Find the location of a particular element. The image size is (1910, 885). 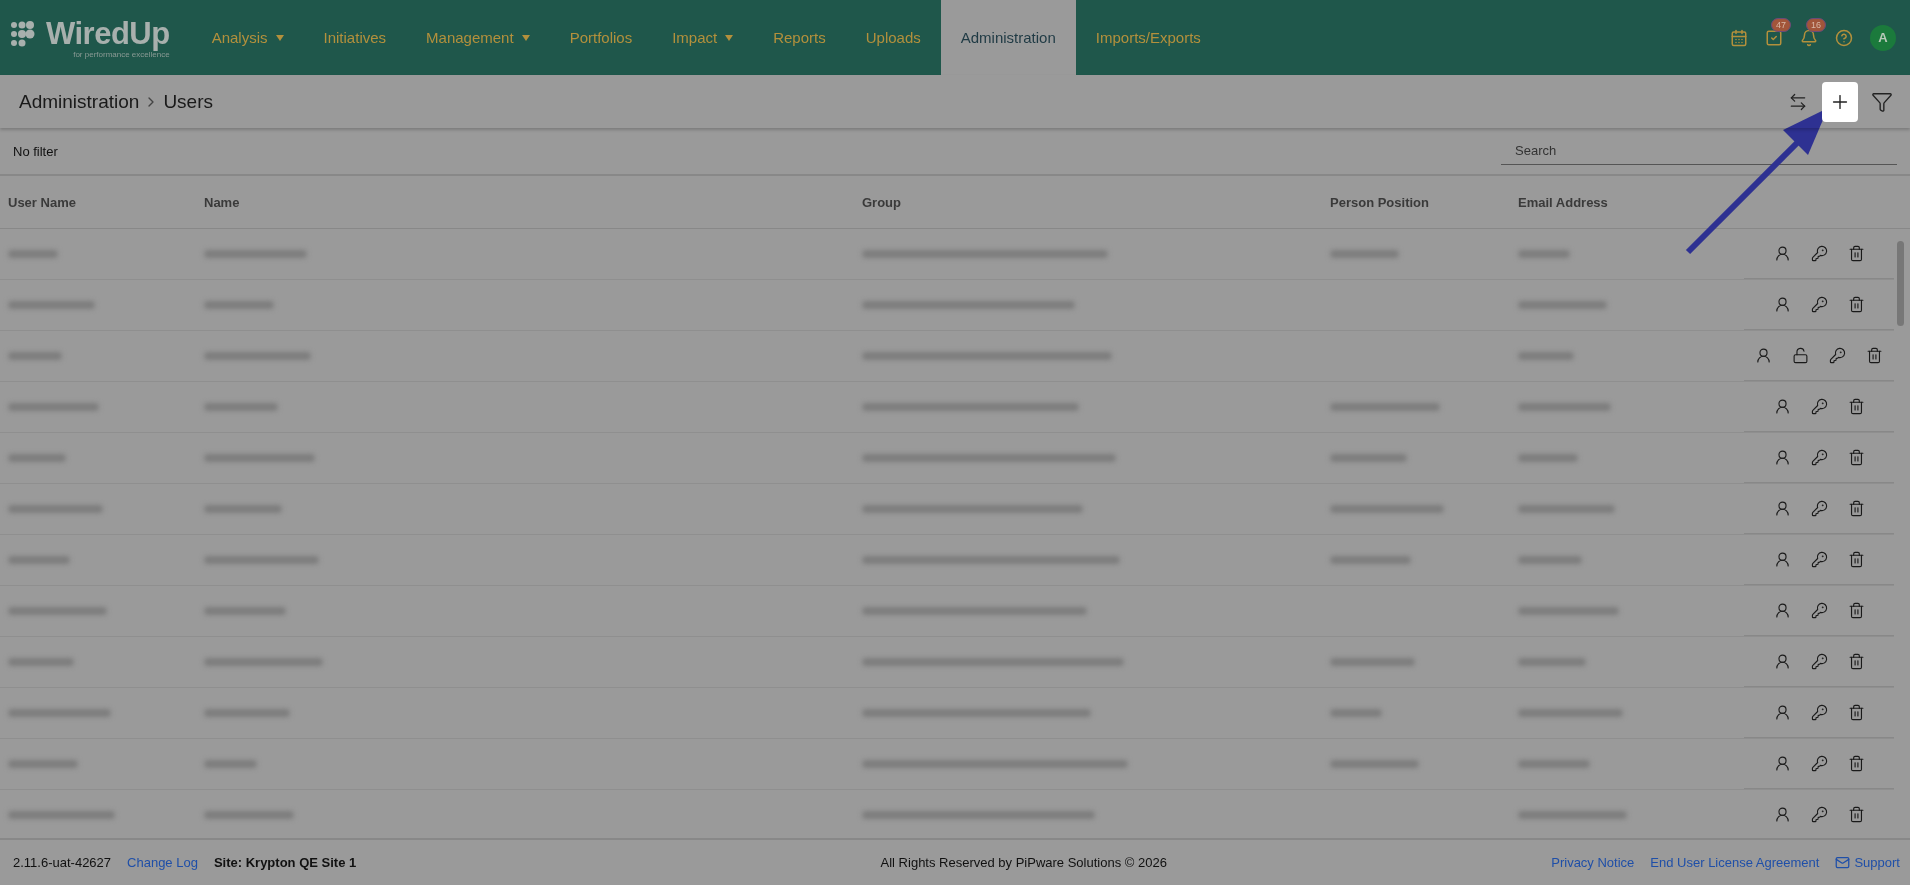

nav-tab: Initiatives is located at coordinates (355, 37).